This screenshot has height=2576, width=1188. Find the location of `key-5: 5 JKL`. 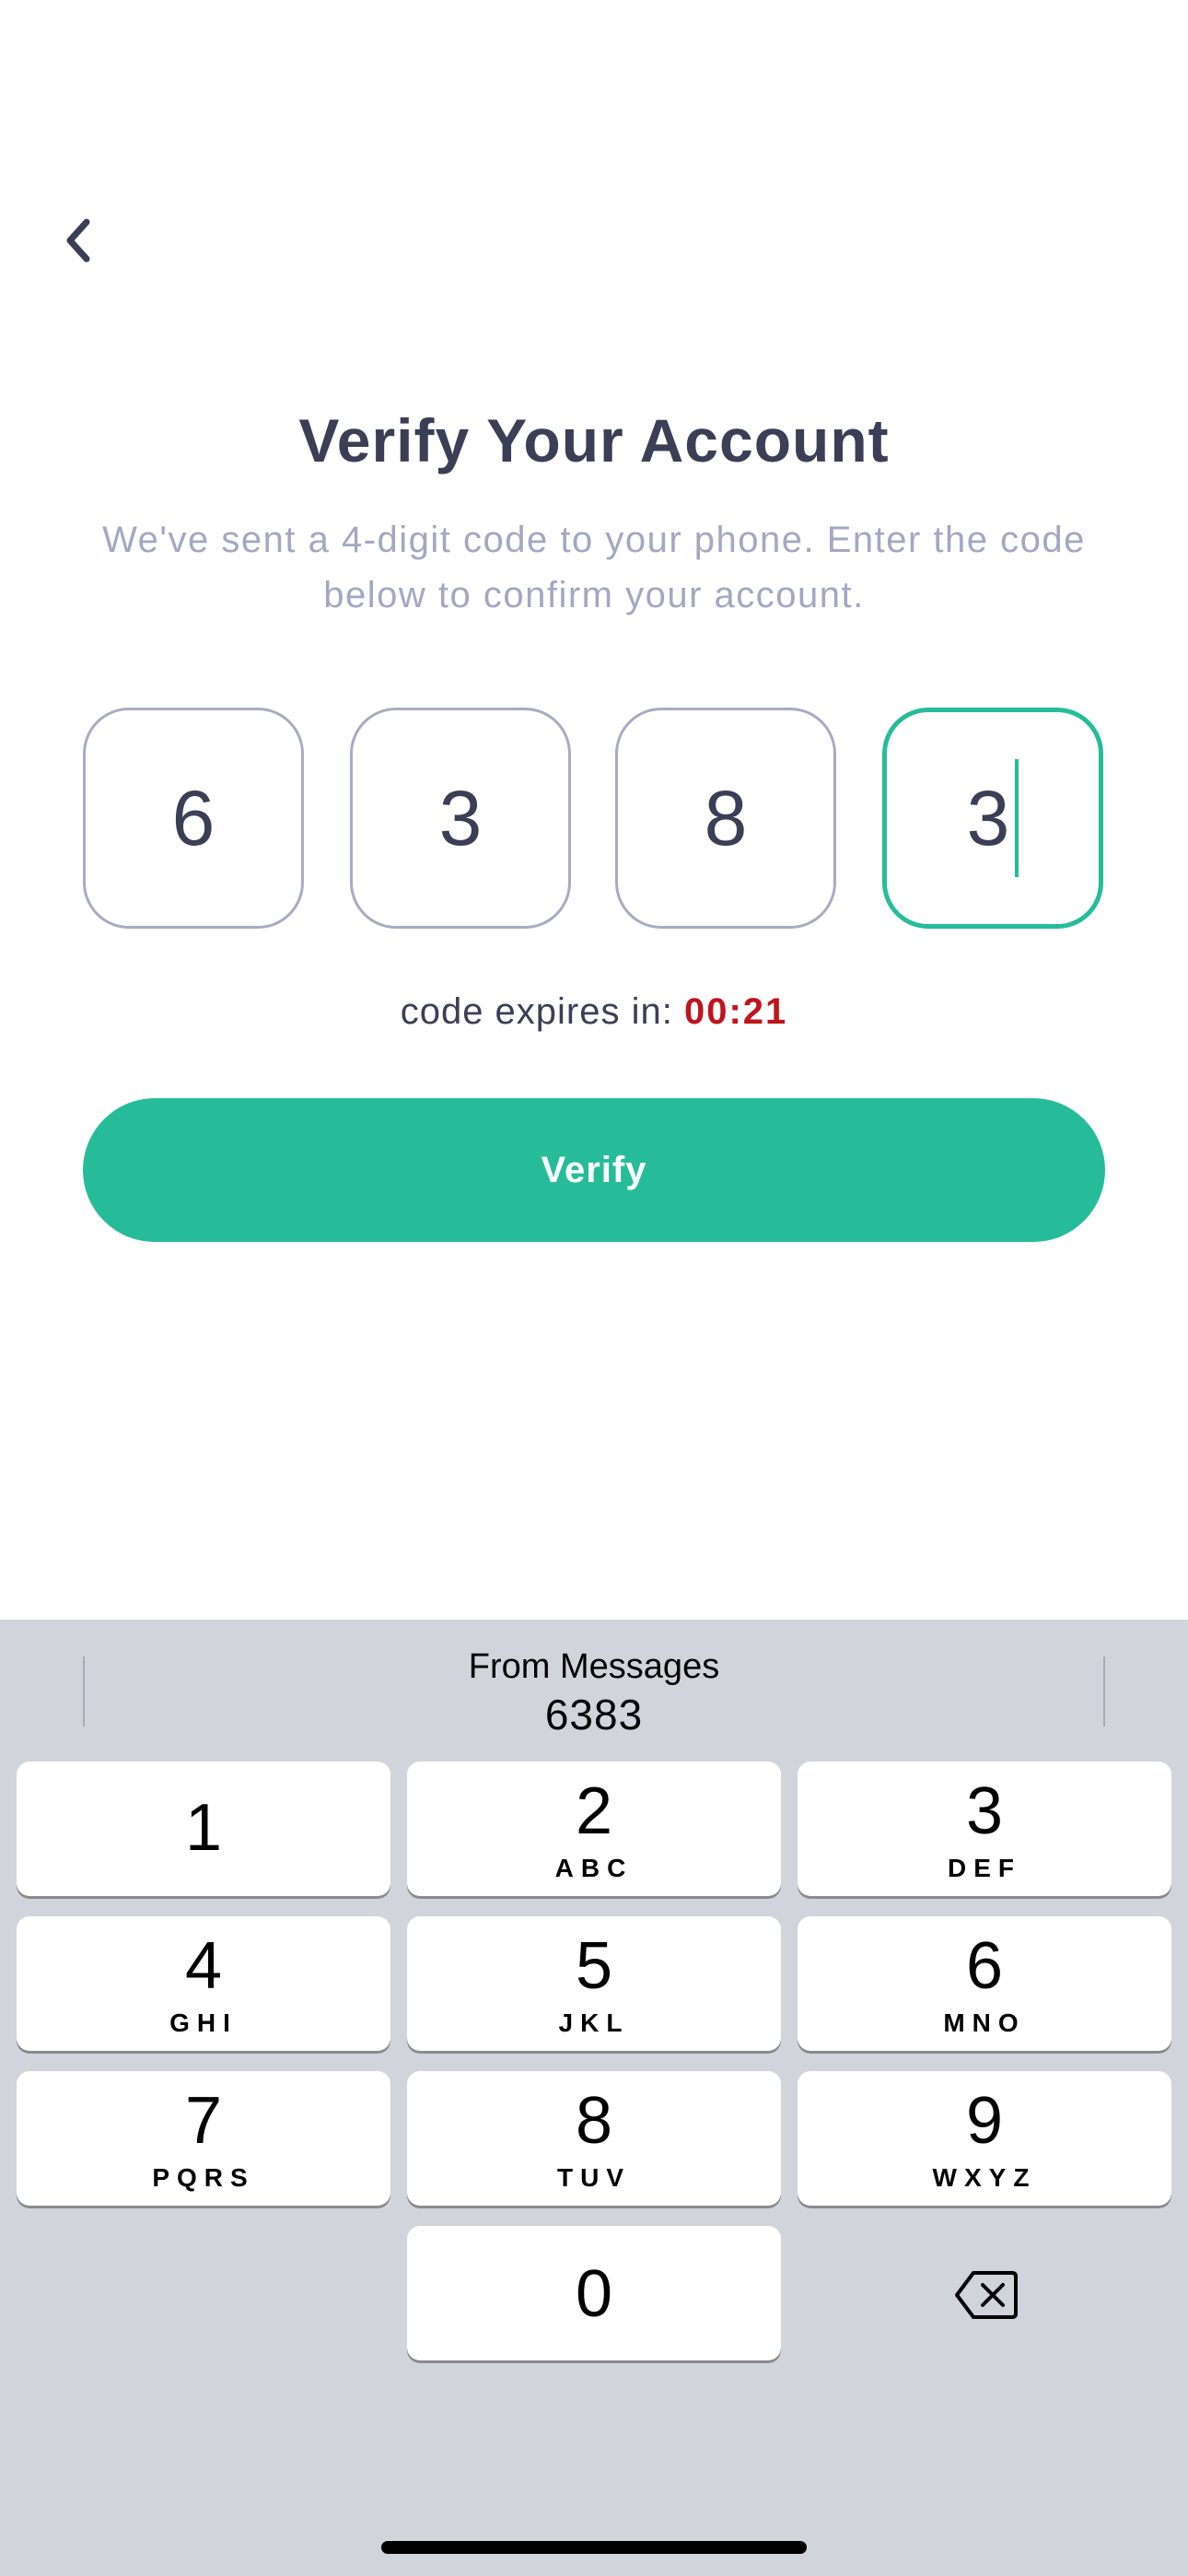

key-5: 5 JKL is located at coordinates (594, 1983).